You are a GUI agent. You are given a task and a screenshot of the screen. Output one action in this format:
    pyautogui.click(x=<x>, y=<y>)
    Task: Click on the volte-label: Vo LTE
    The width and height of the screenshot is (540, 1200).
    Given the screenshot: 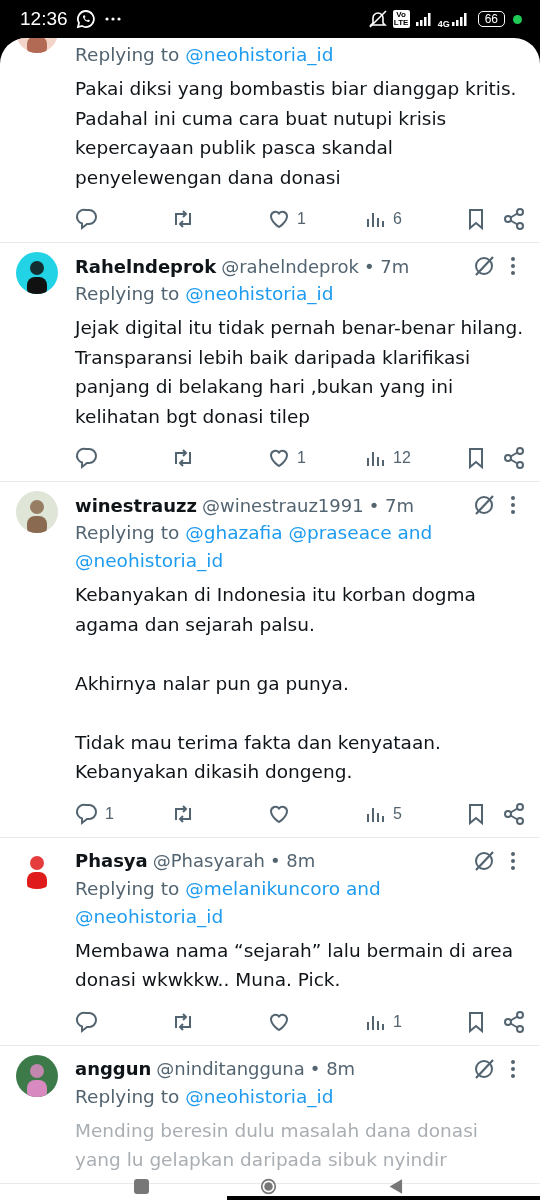 What is the action you would take?
    pyautogui.click(x=401, y=19)
    